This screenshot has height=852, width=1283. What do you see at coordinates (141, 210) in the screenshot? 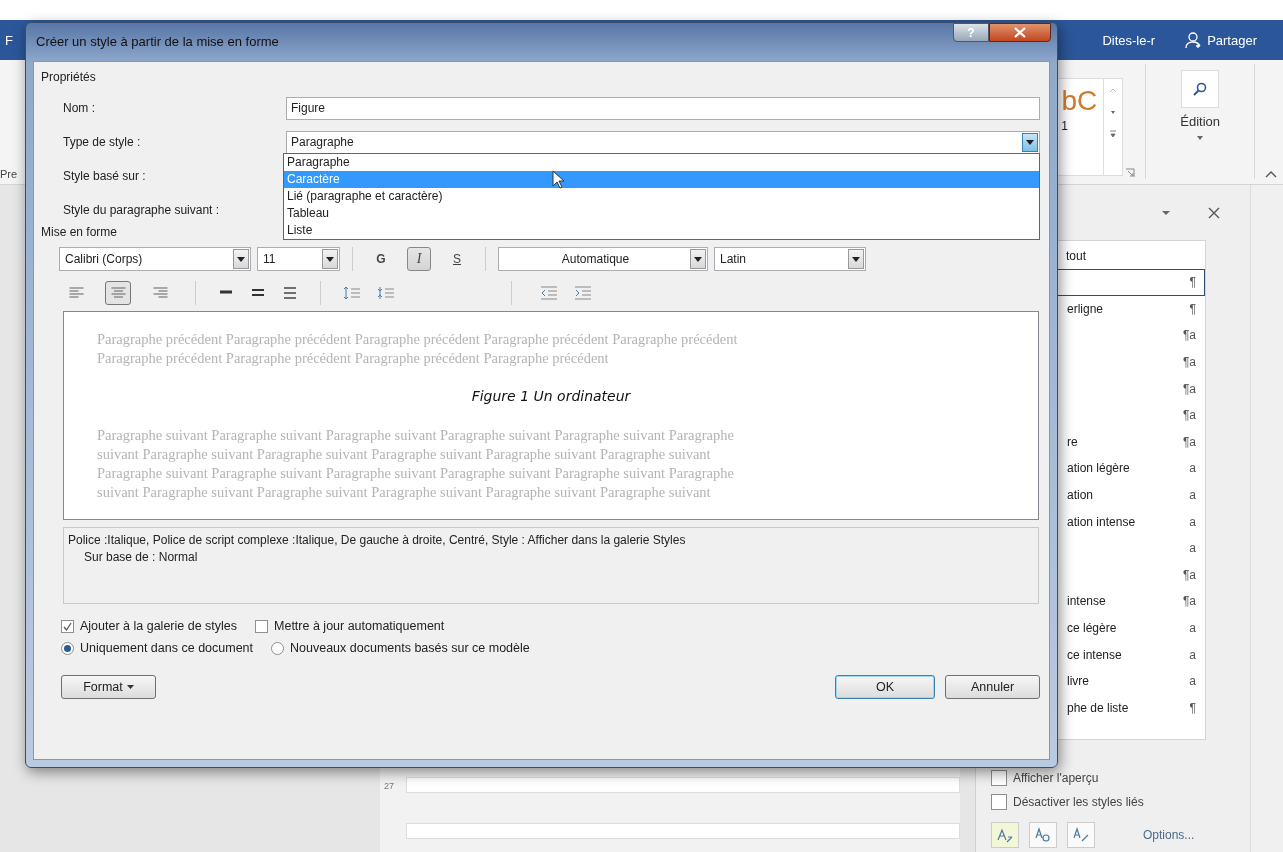
I see `field-label: Style du paragraphe suivant :` at bounding box center [141, 210].